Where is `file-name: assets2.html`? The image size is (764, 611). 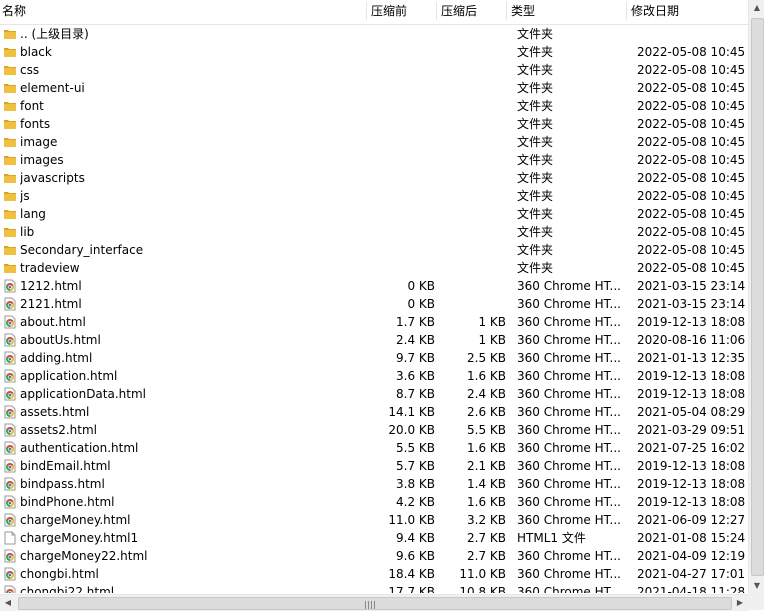
file-name: assets2.html is located at coordinates (58, 430).